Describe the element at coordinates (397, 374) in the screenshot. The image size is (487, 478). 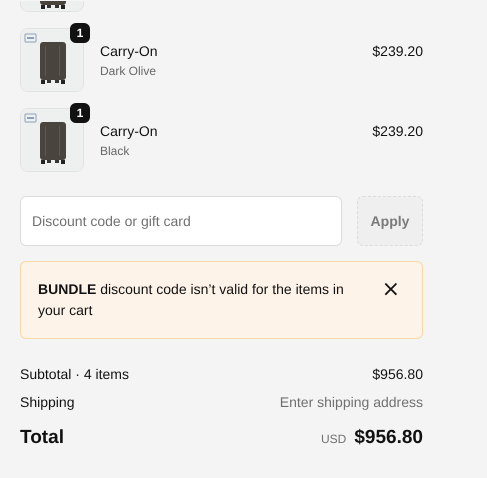
I see `summary-amount: $956.80` at that location.